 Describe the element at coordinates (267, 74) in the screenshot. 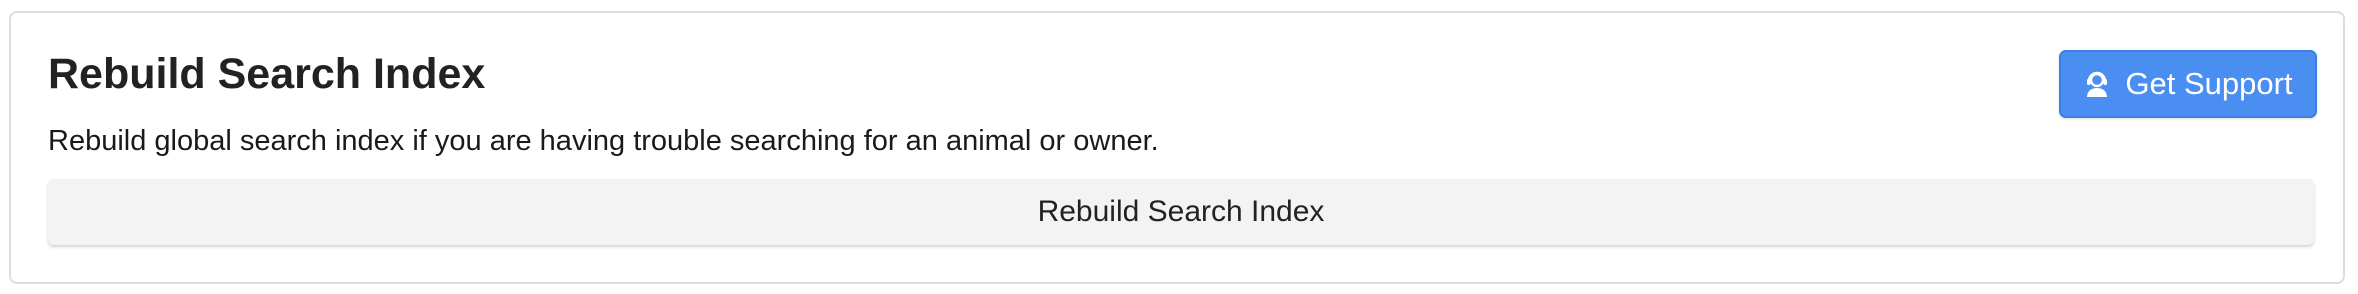

I see `panel-title: Rebuild Search Index` at that location.